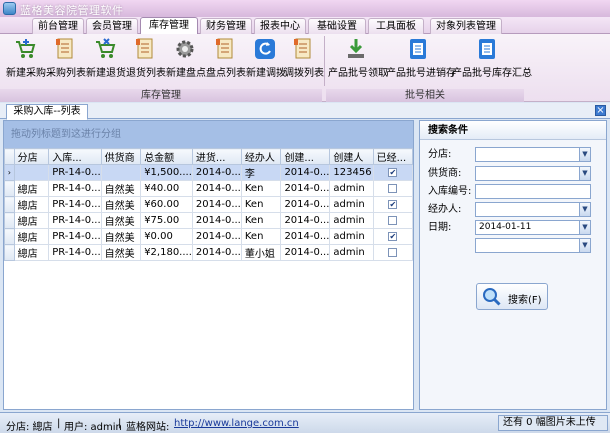 The image size is (610, 433). I want to click on search-button: 搜索(F), so click(512, 296).